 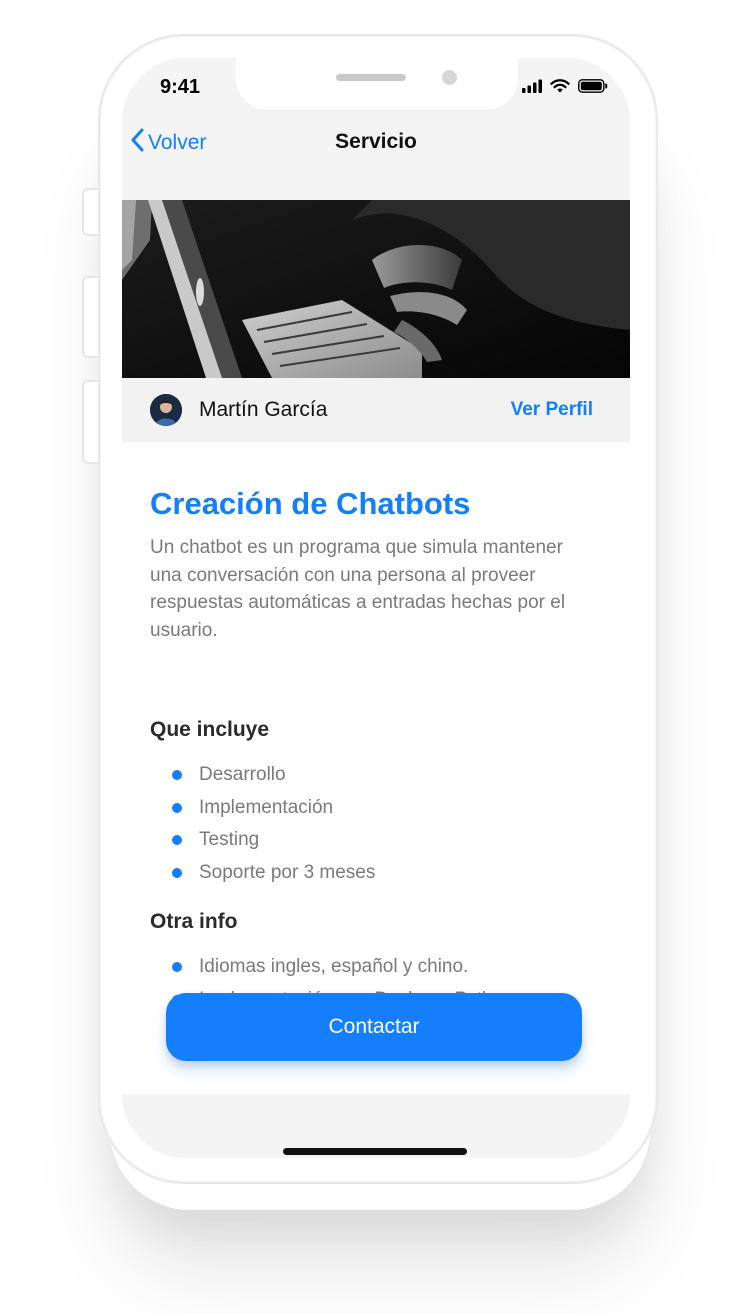 I want to click on list-item: Desarrollo, so click(x=273, y=775).